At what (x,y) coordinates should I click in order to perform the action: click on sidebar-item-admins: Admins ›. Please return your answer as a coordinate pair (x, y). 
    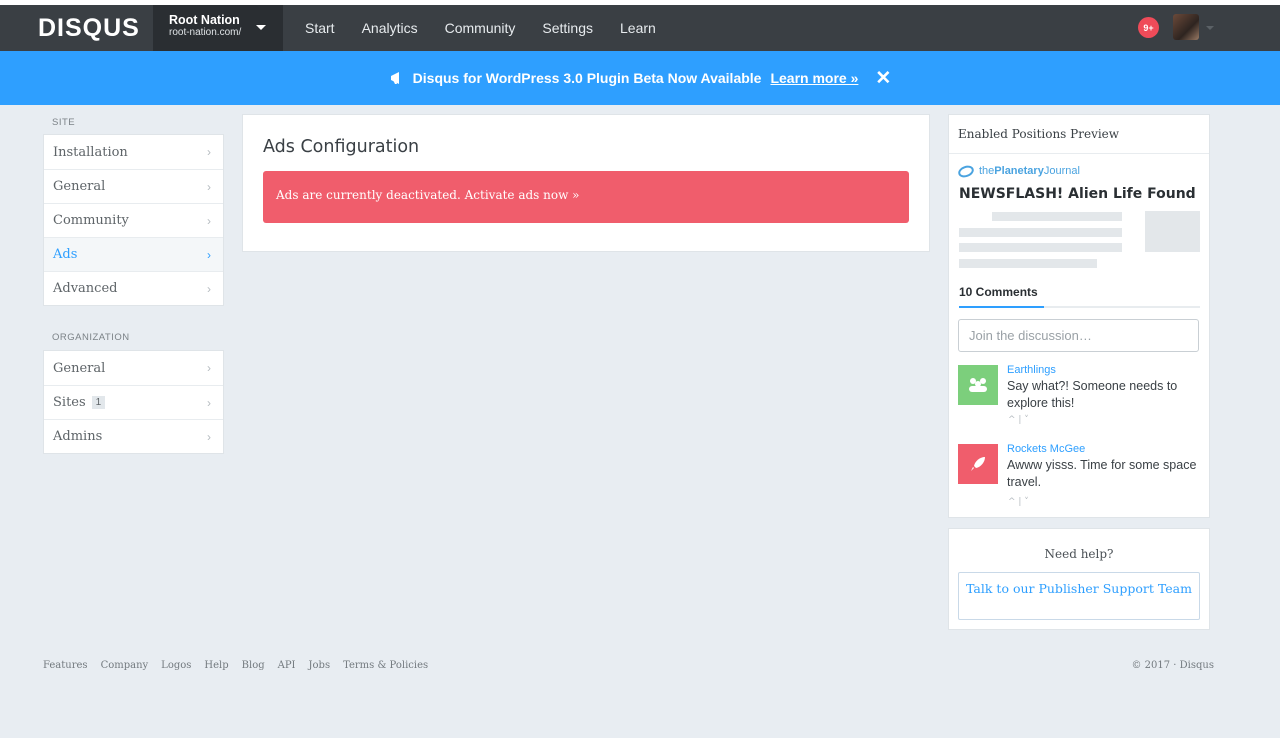
    Looking at the image, I should click on (133, 436).